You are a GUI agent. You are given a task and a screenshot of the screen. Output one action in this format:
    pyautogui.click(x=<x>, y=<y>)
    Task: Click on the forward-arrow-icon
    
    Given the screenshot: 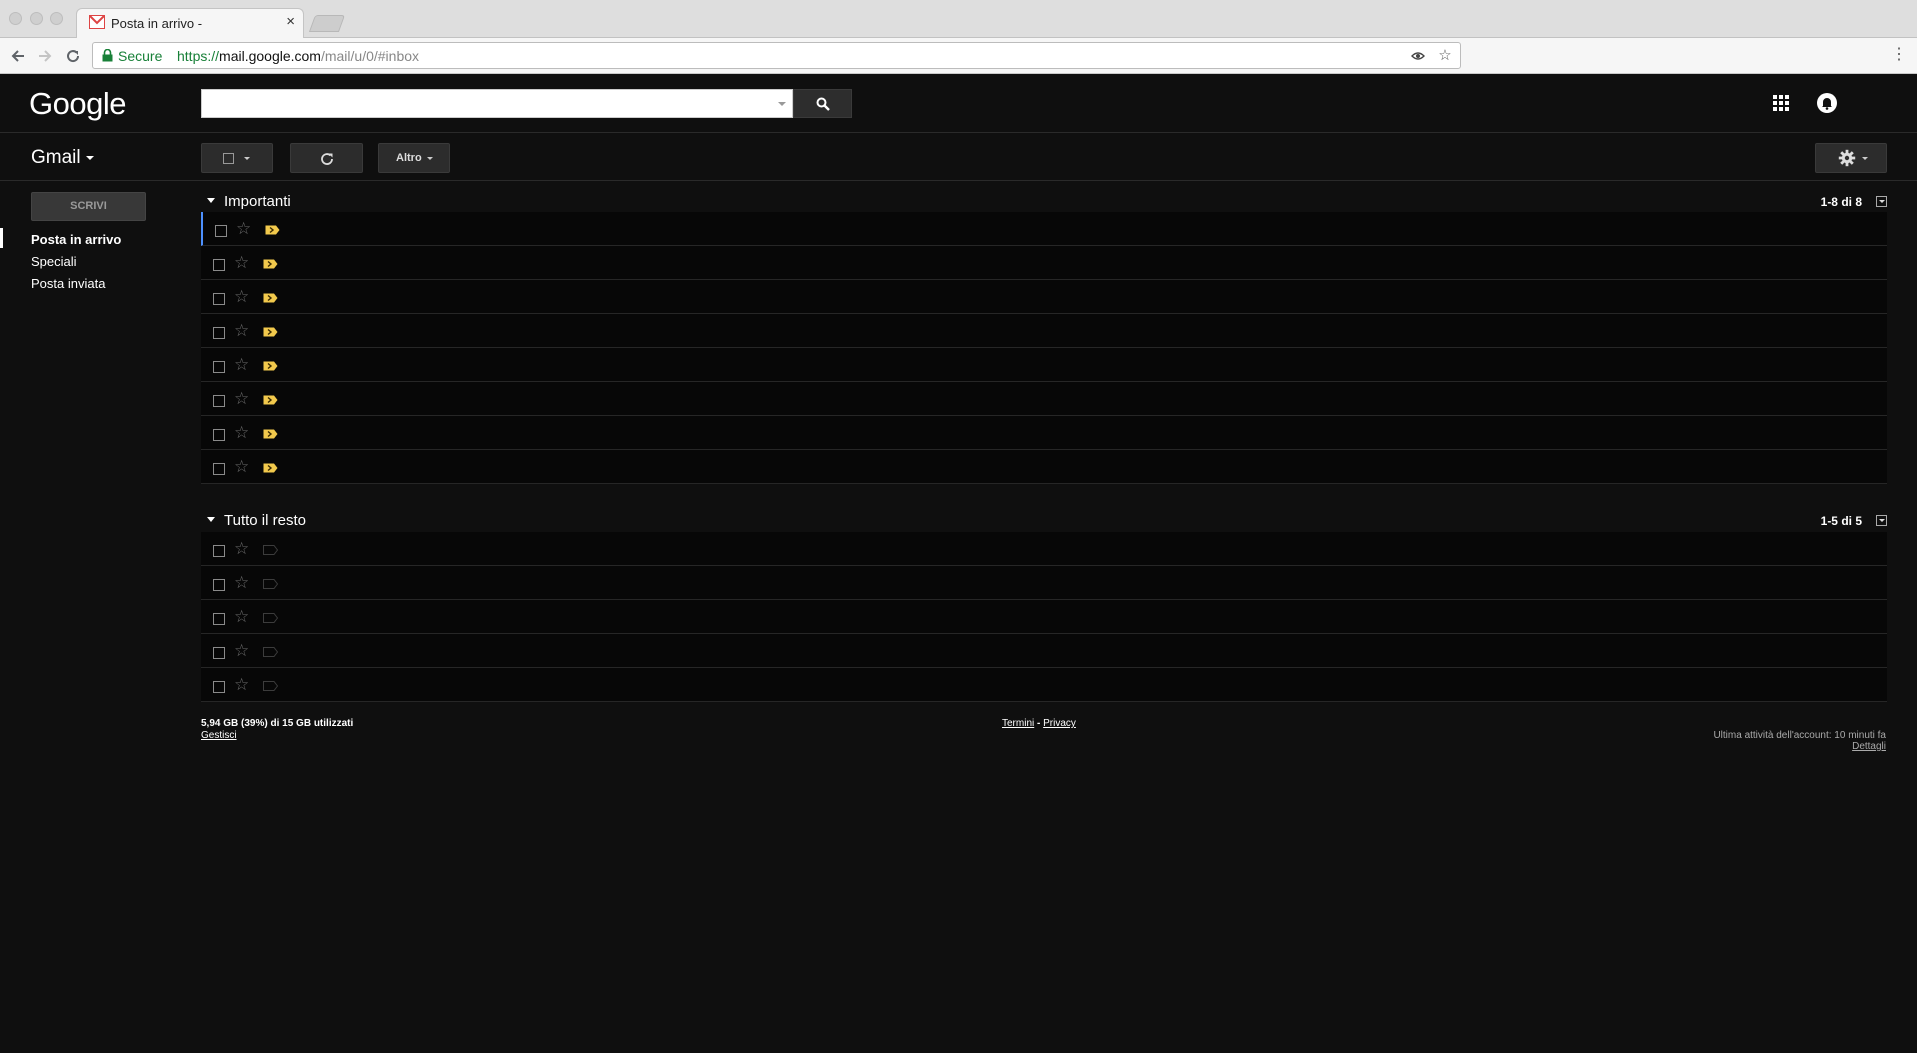 What is the action you would take?
    pyautogui.click(x=45, y=56)
    